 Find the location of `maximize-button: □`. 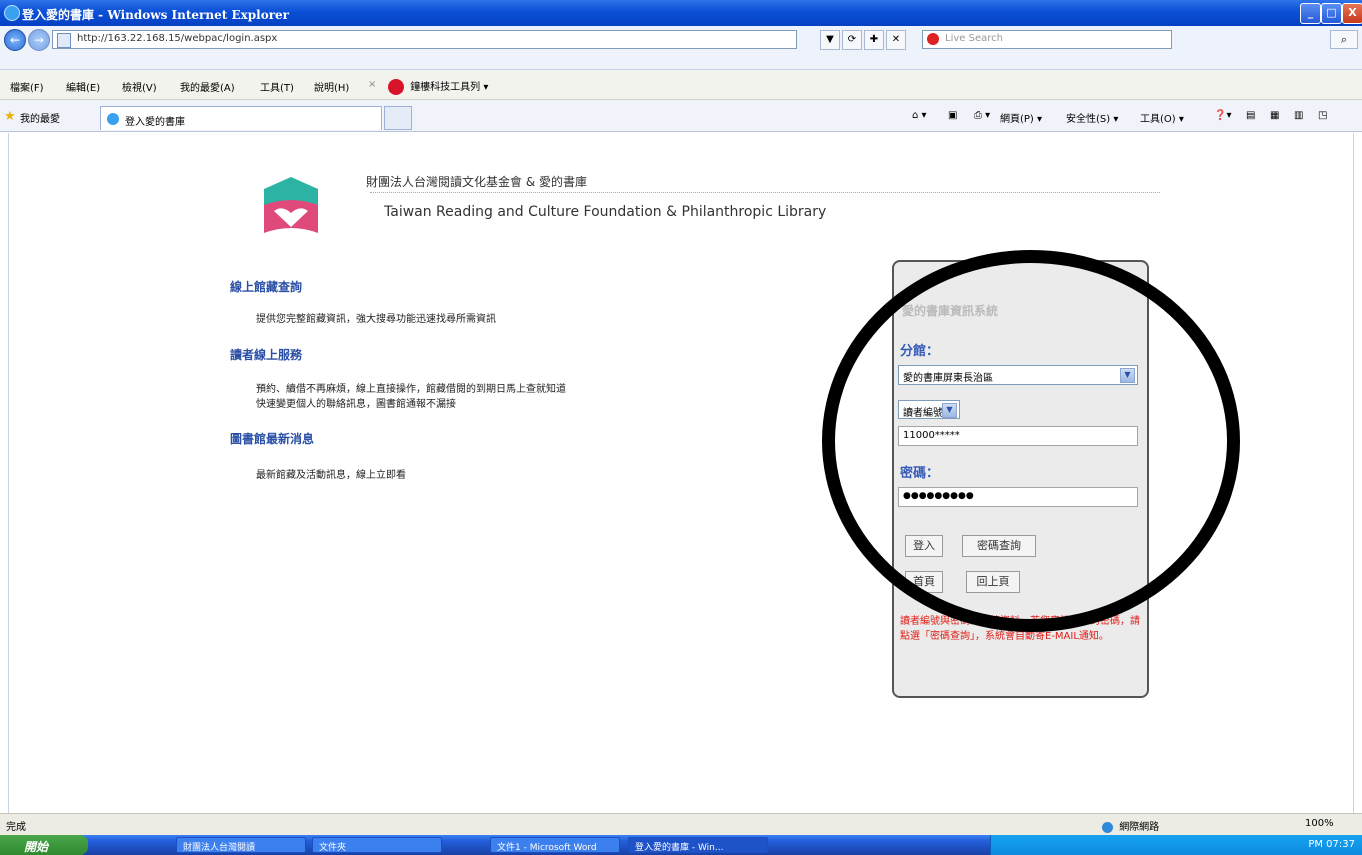

maximize-button: □ is located at coordinates (1331, 13).